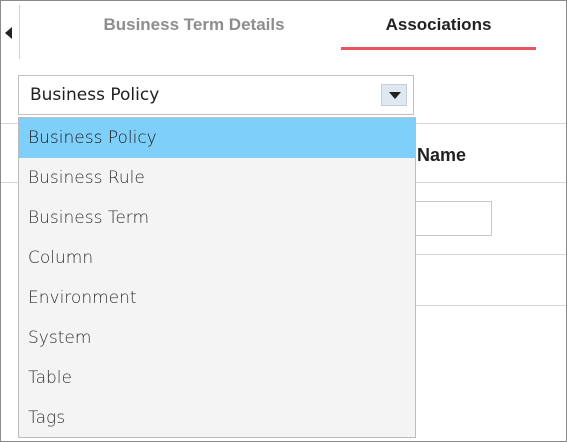  Describe the element at coordinates (441, 155) in the screenshot. I see `column-header-name: Name` at that location.